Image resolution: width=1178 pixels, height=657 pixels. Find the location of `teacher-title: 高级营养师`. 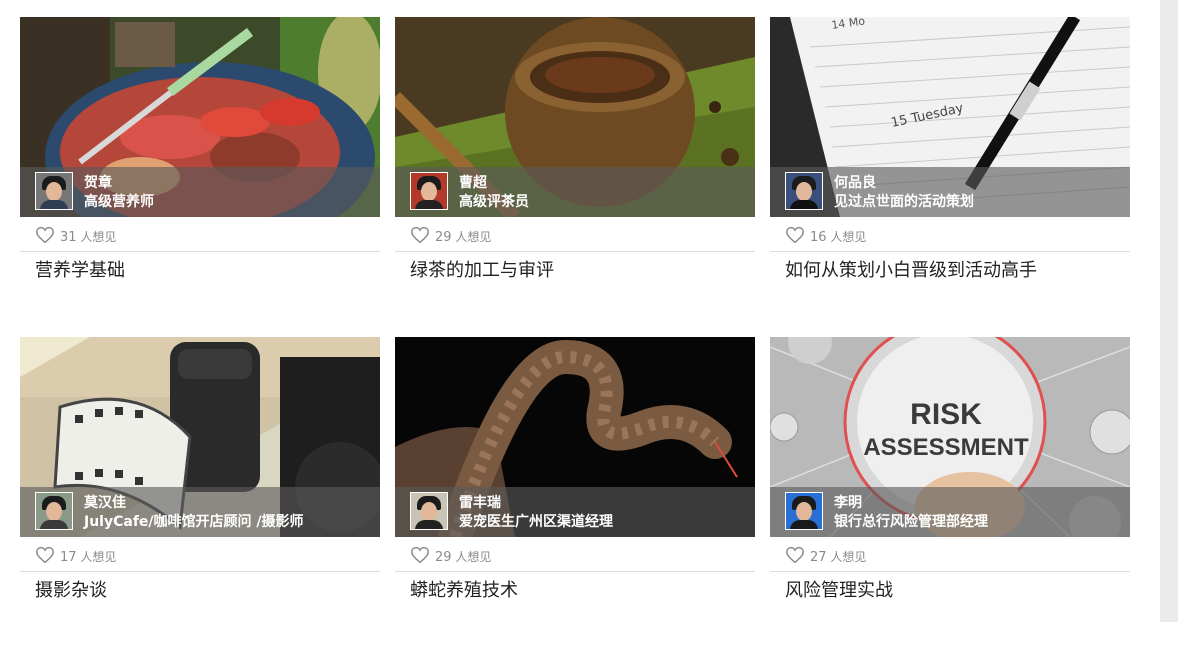

teacher-title: 高级营养师 is located at coordinates (119, 202).